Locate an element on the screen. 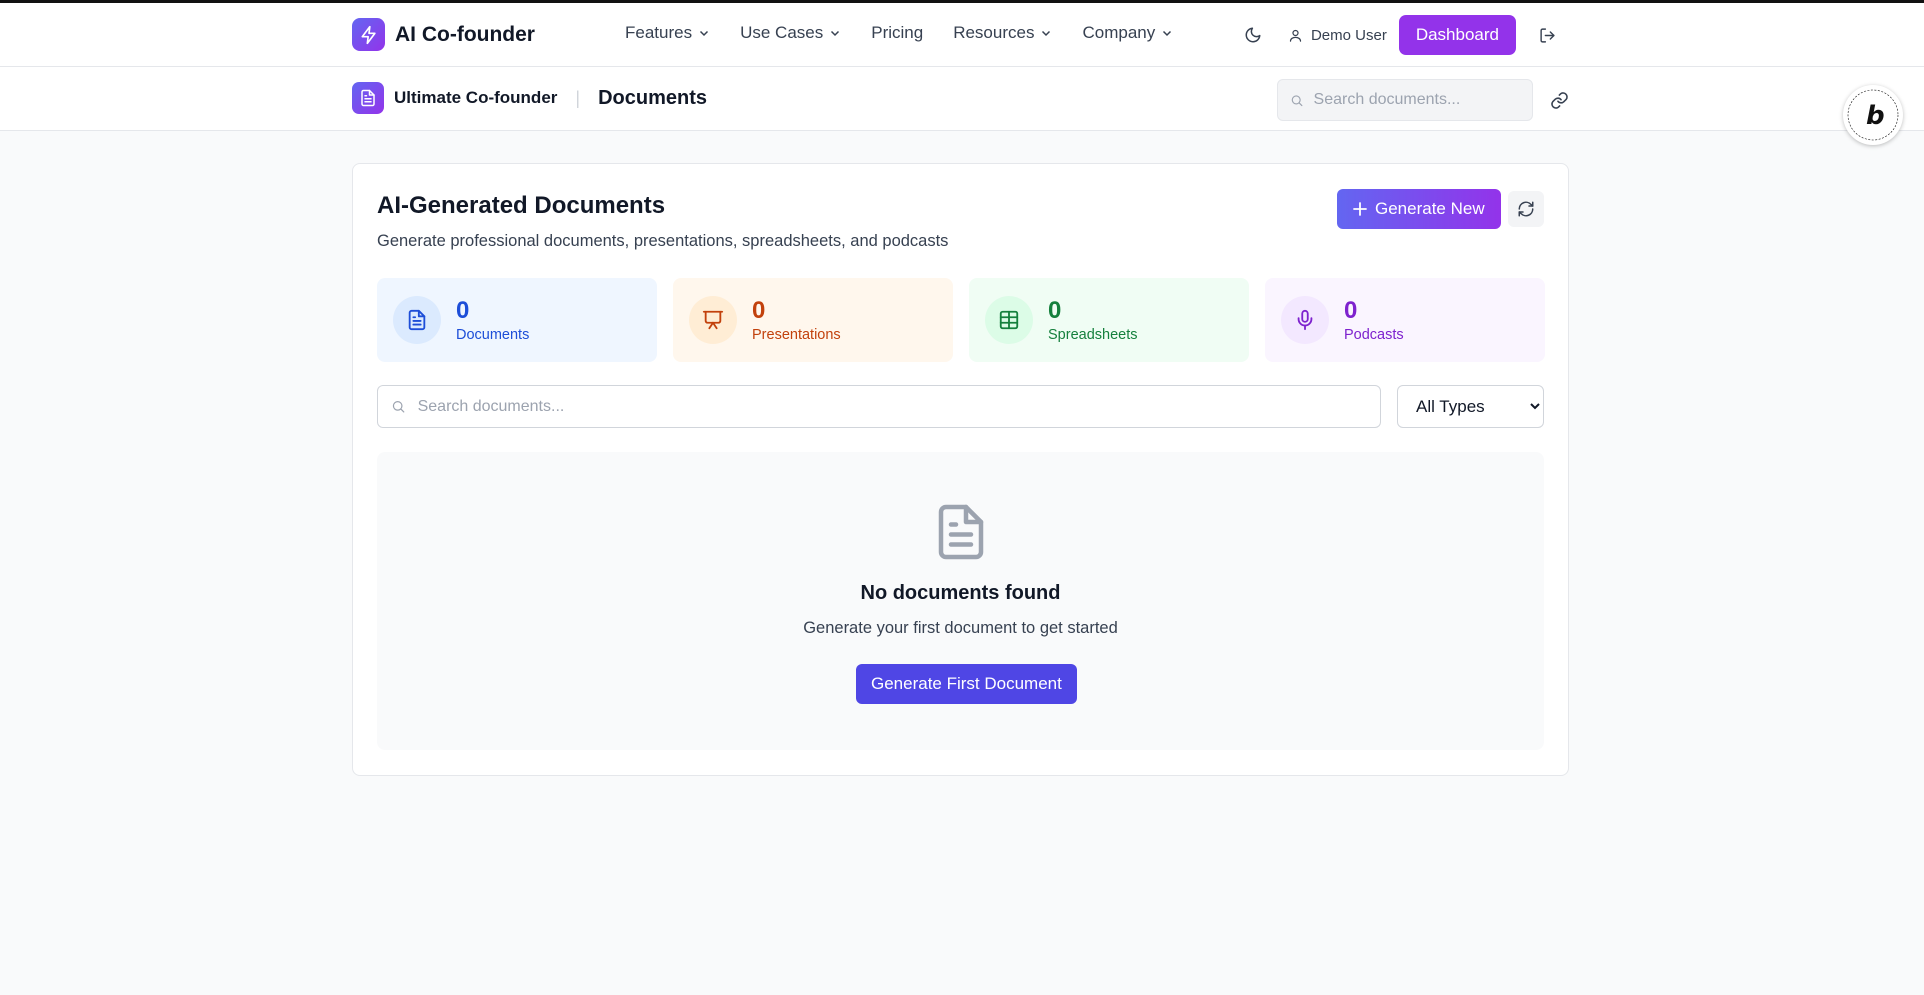 The image size is (1924, 995). header-search is located at coordinates (1405, 100).